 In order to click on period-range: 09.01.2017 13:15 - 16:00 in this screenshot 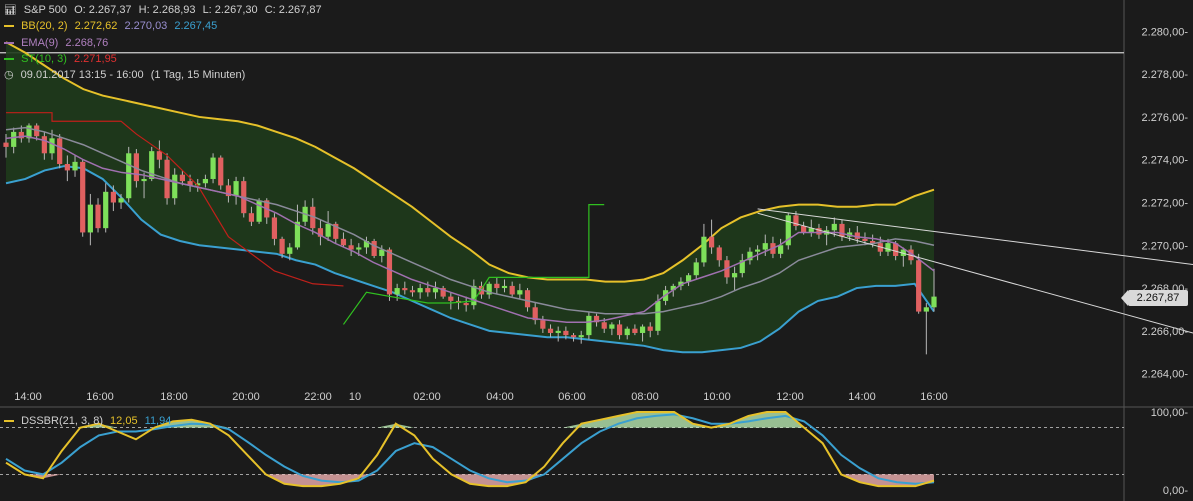, I will do `click(82, 75)`.